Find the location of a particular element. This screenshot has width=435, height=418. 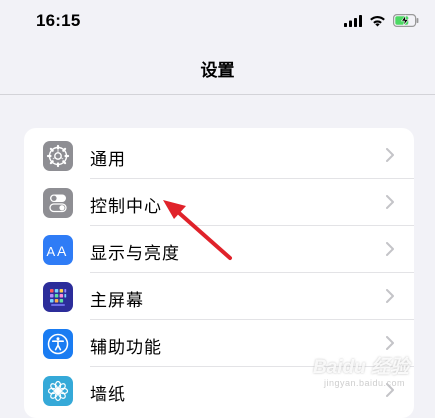

wallpaper-flower-icon is located at coordinates (58, 391).